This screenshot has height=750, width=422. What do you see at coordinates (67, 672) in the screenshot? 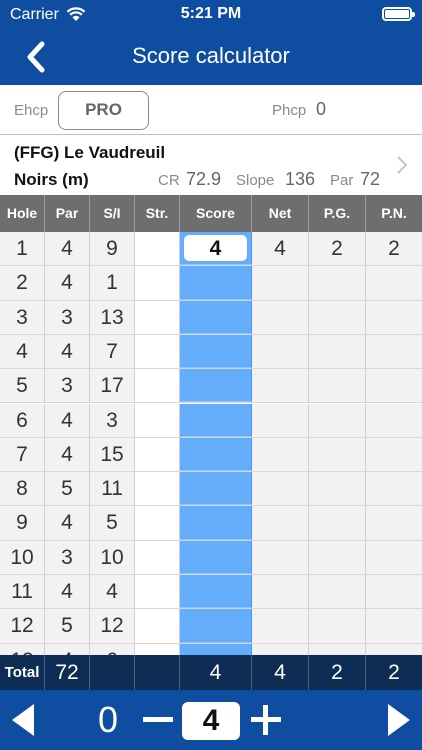
I see `total-par: 72` at bounding box center [67, 672].